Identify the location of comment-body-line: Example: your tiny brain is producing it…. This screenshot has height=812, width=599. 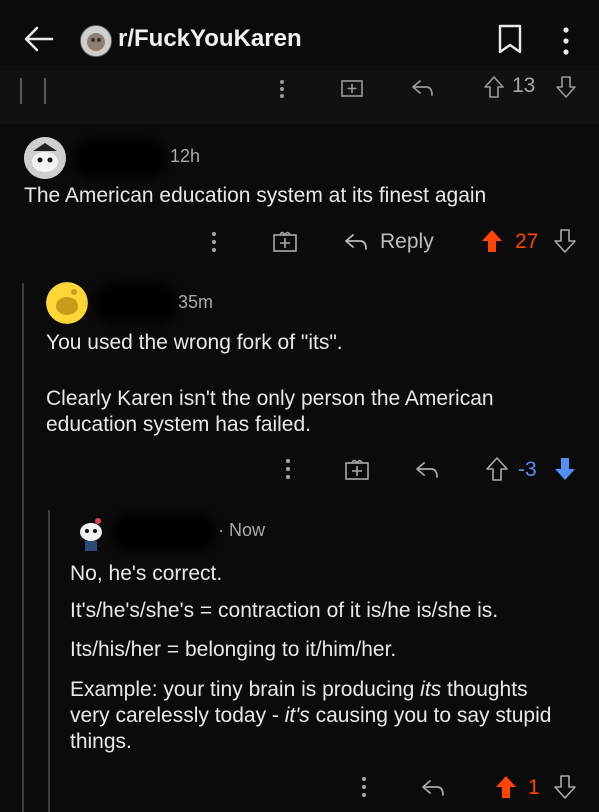
(299, 689).